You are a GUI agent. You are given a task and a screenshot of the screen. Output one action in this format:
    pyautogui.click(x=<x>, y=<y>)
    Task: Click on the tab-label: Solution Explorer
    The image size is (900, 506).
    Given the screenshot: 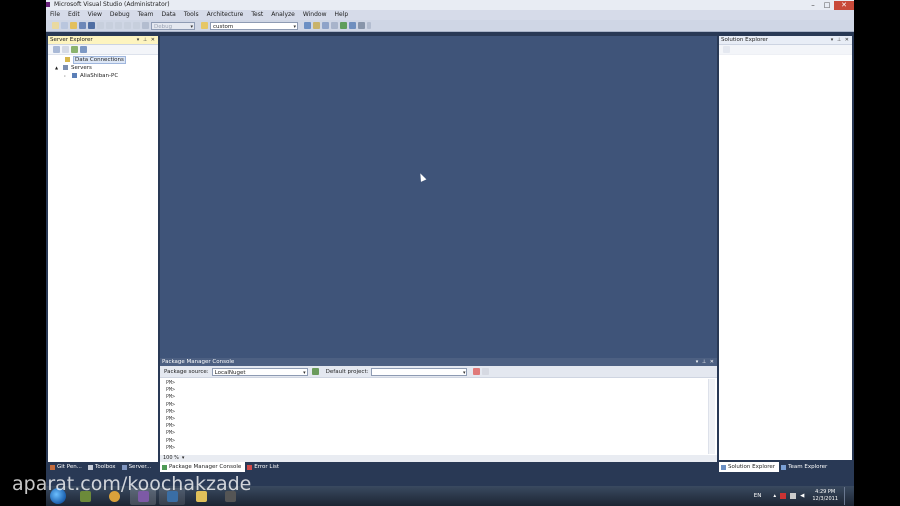 What is the action you would take?
    pyautogui.click(x=752, y=467)
    